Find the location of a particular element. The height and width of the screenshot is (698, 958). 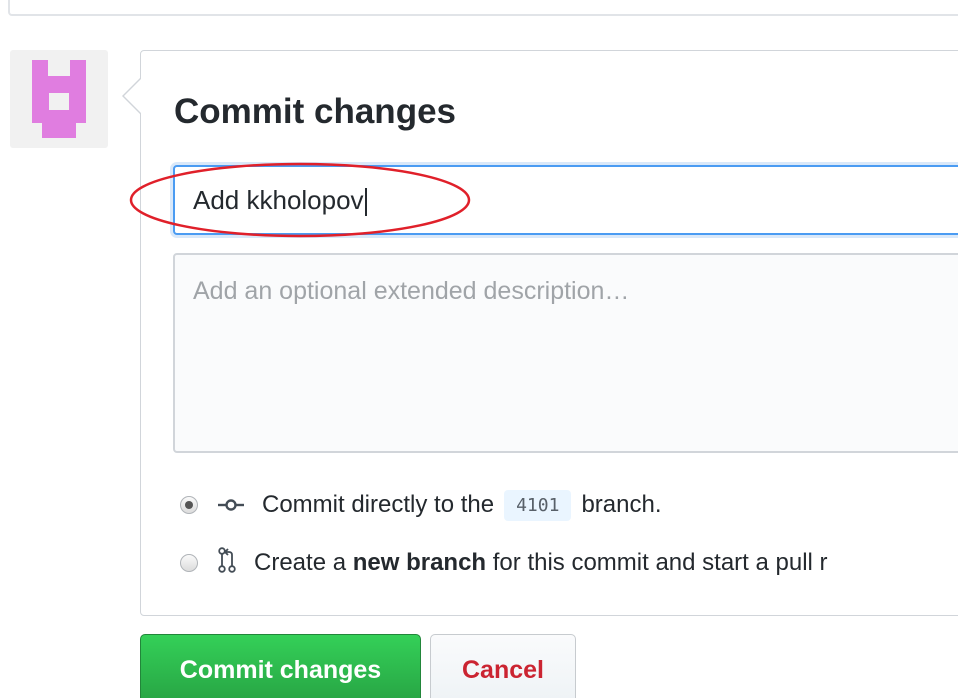

option-new-prefix: Create a is located at coordinates (300, 562).